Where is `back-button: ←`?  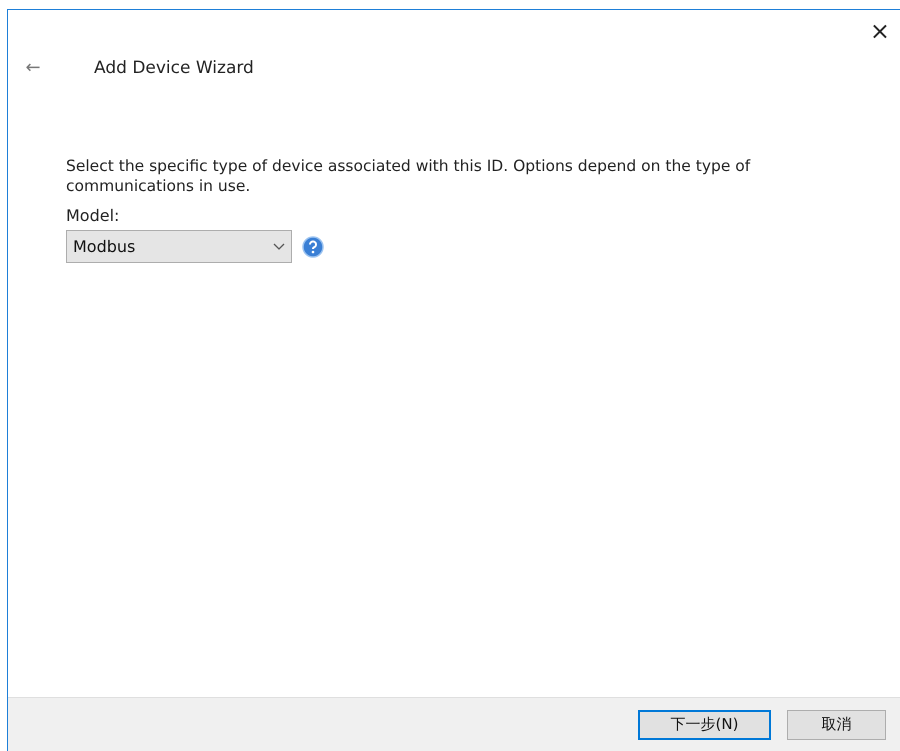 back-button: ← is located at coordinates (33, 67).